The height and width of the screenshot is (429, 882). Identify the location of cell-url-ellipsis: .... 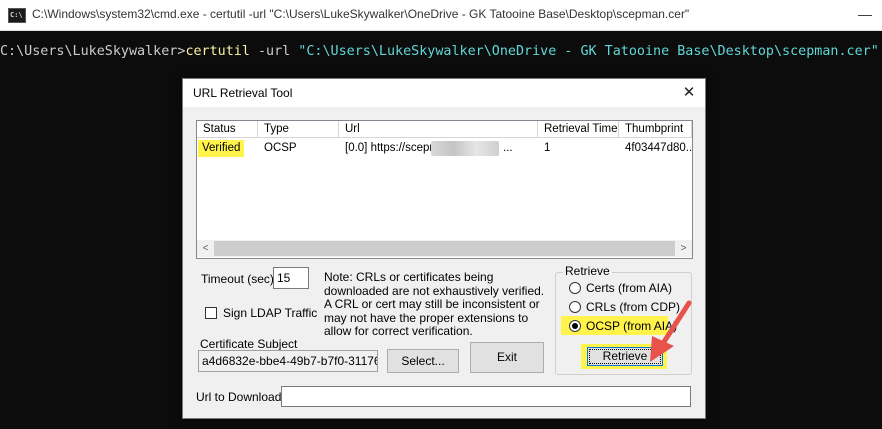
(508, 148).